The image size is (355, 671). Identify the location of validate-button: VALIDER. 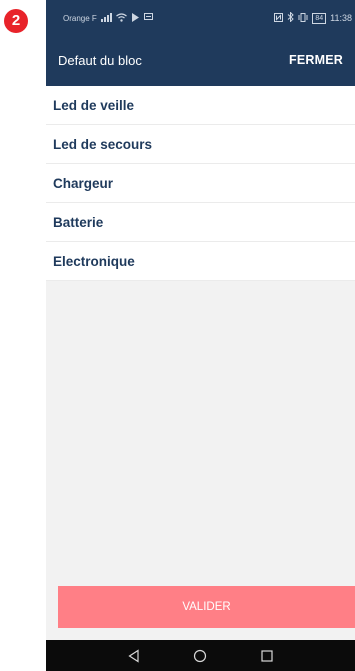
(206, 607).